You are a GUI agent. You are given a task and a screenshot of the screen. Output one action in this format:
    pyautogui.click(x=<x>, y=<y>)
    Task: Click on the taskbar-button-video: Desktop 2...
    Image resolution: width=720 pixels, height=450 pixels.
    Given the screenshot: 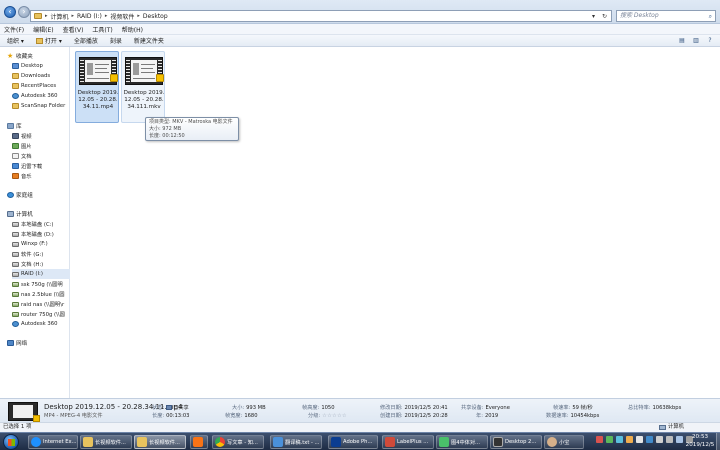 What is the action you would take?
    pyautogui.click(x=516, y=442)
    